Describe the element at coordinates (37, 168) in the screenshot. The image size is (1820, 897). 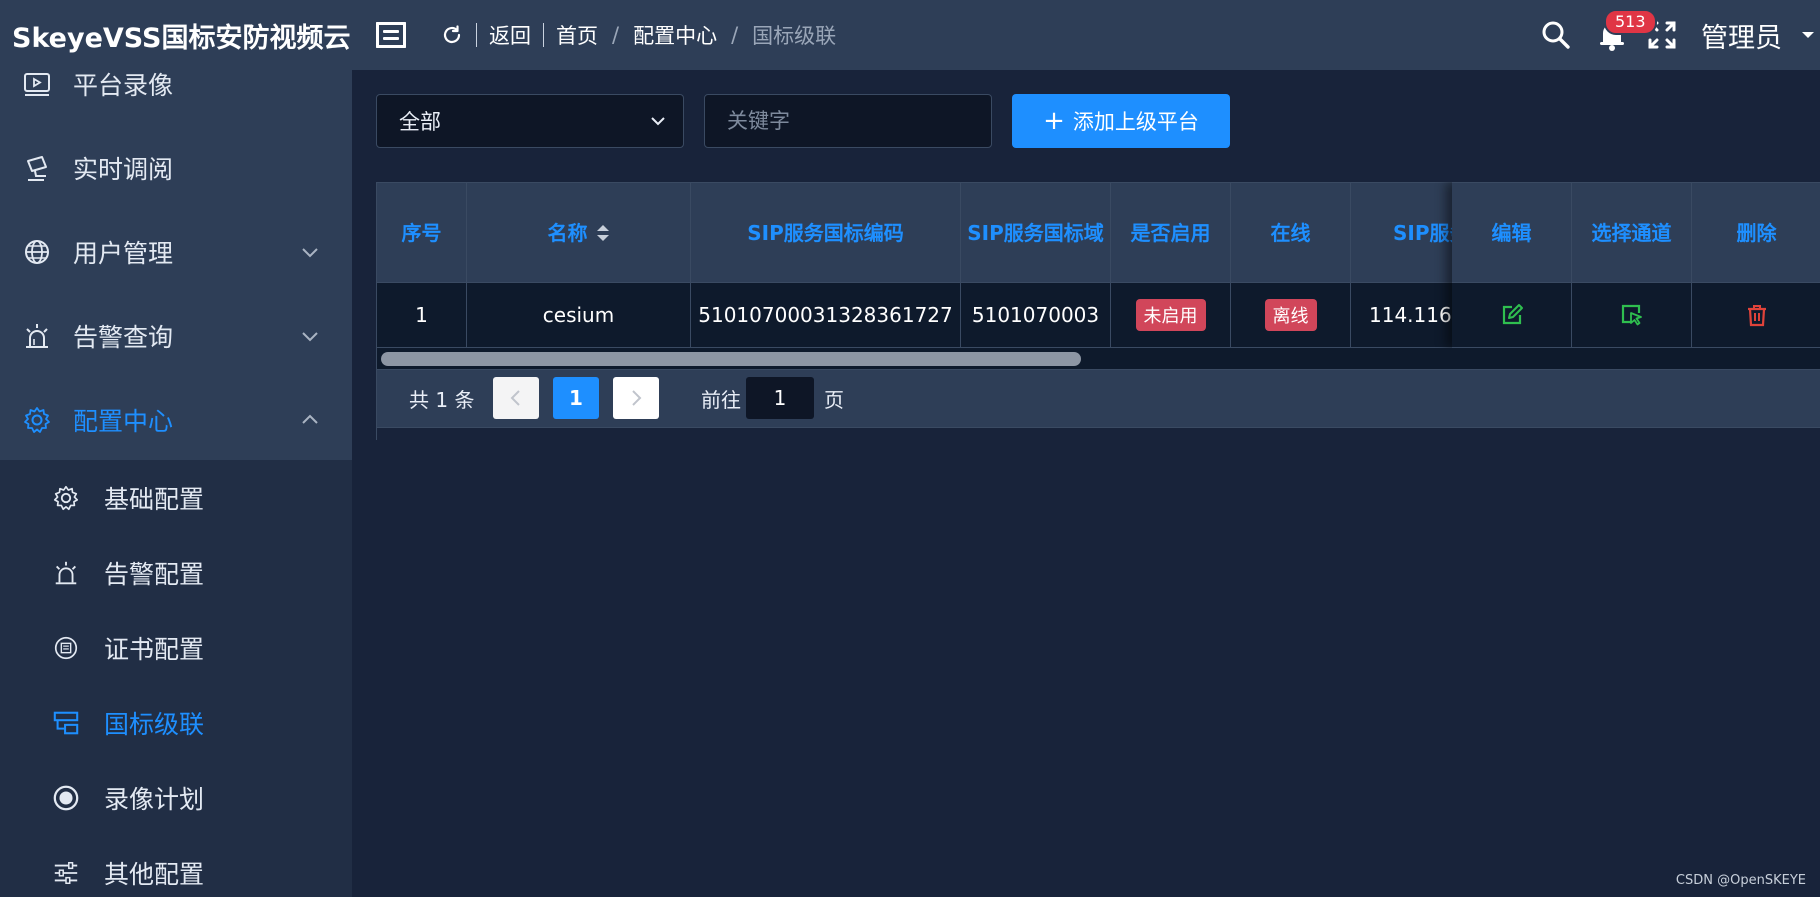
I see `camera-icon` at that location.